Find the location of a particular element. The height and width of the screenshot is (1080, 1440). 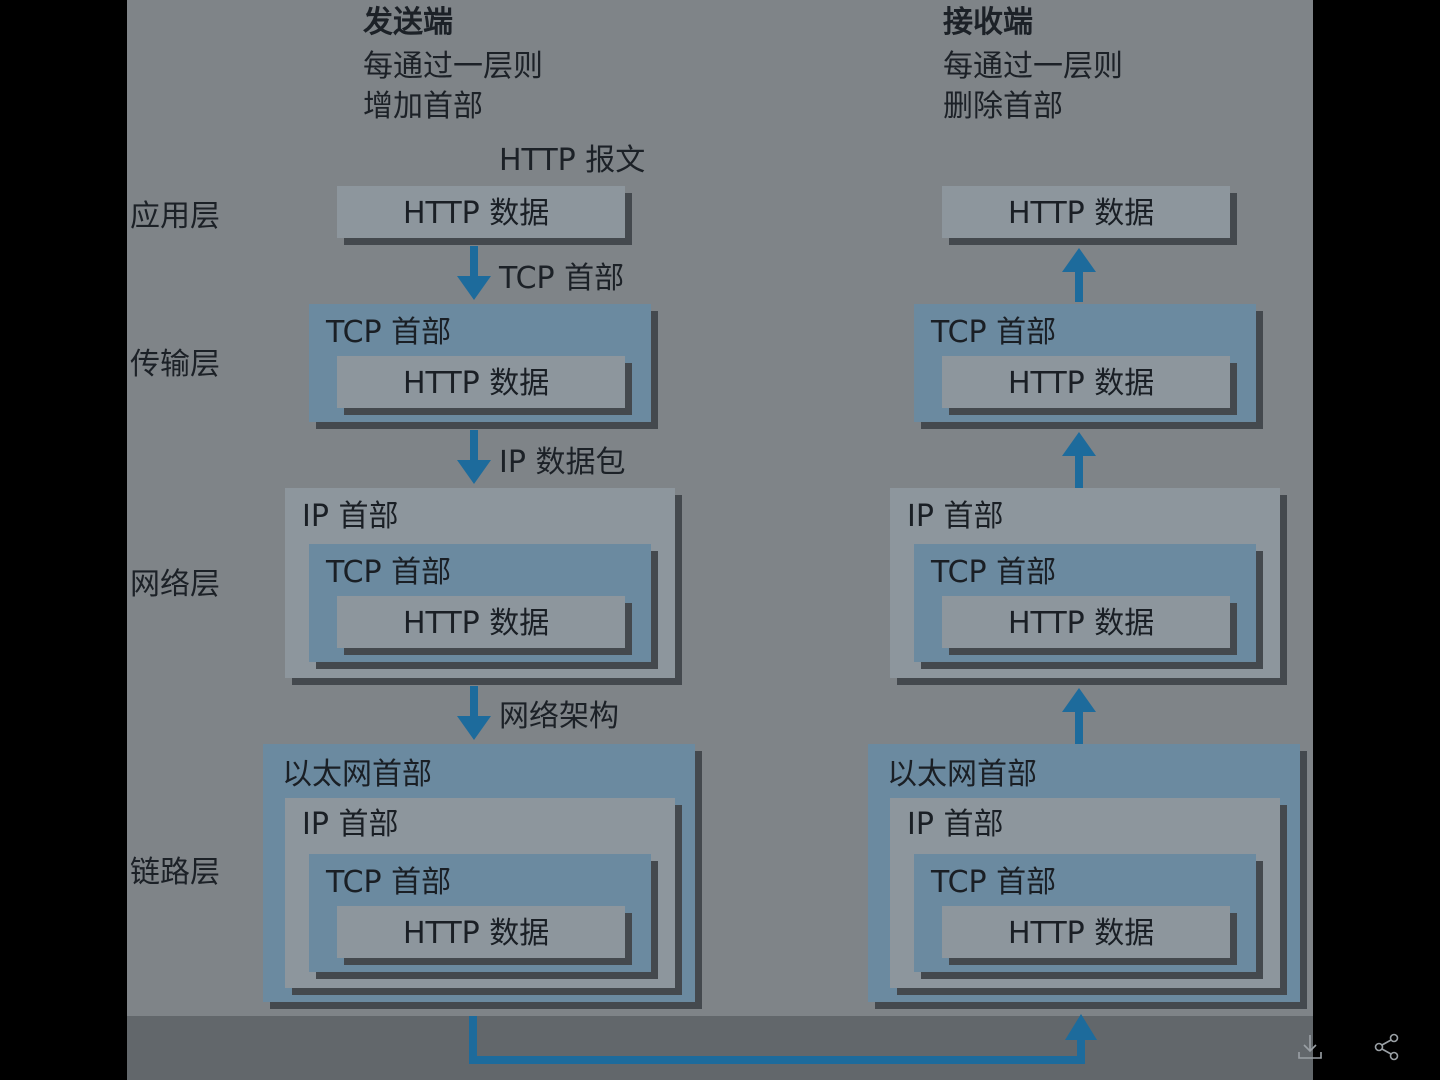

arrow-label-tcp-header: TCP 首部 is located at coordinates (562, 278).